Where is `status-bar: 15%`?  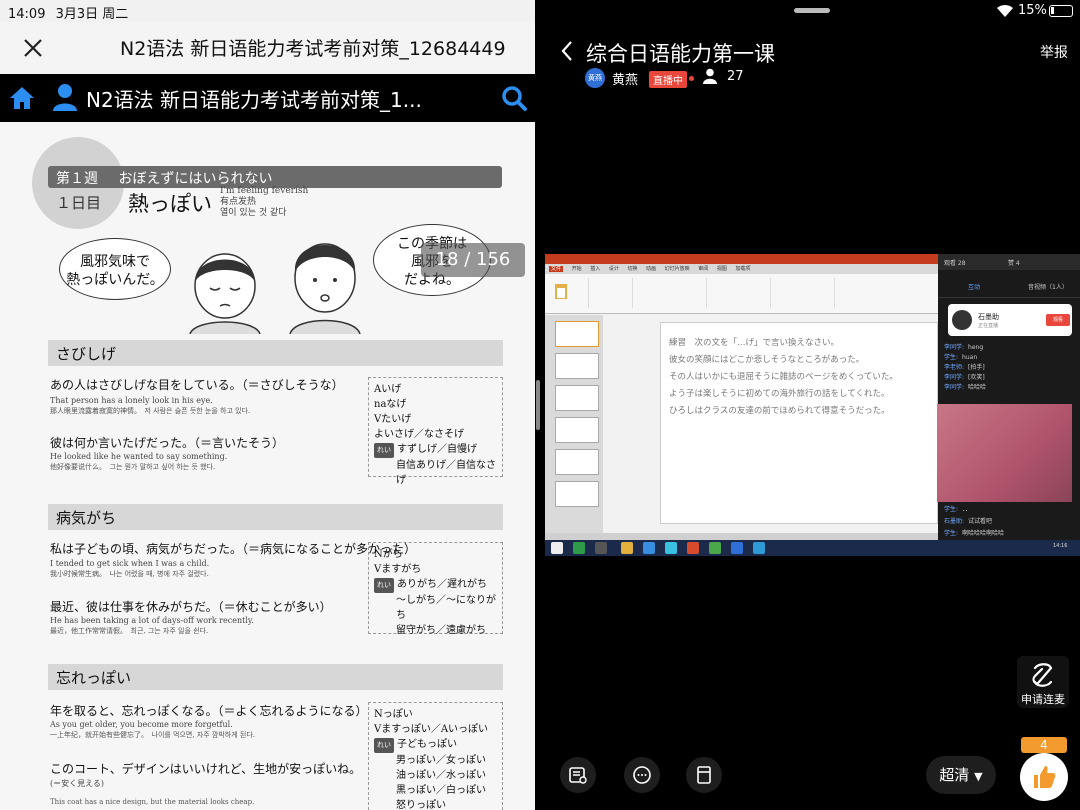 status-bar: 15% is located at coordinates (810, 11).